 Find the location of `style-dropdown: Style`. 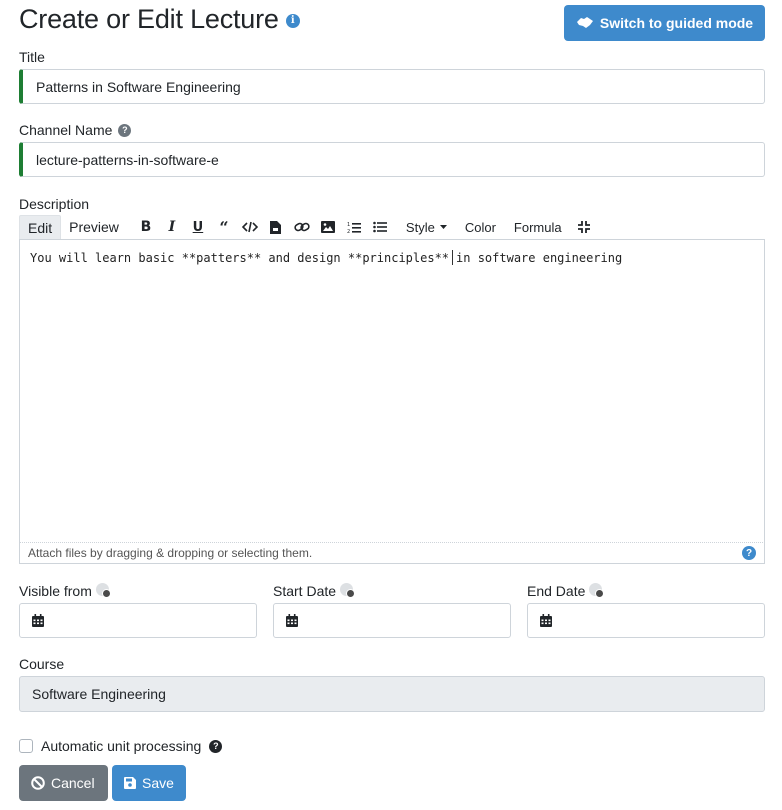

style-dropdown: Style is located at coordinates (426, 227).